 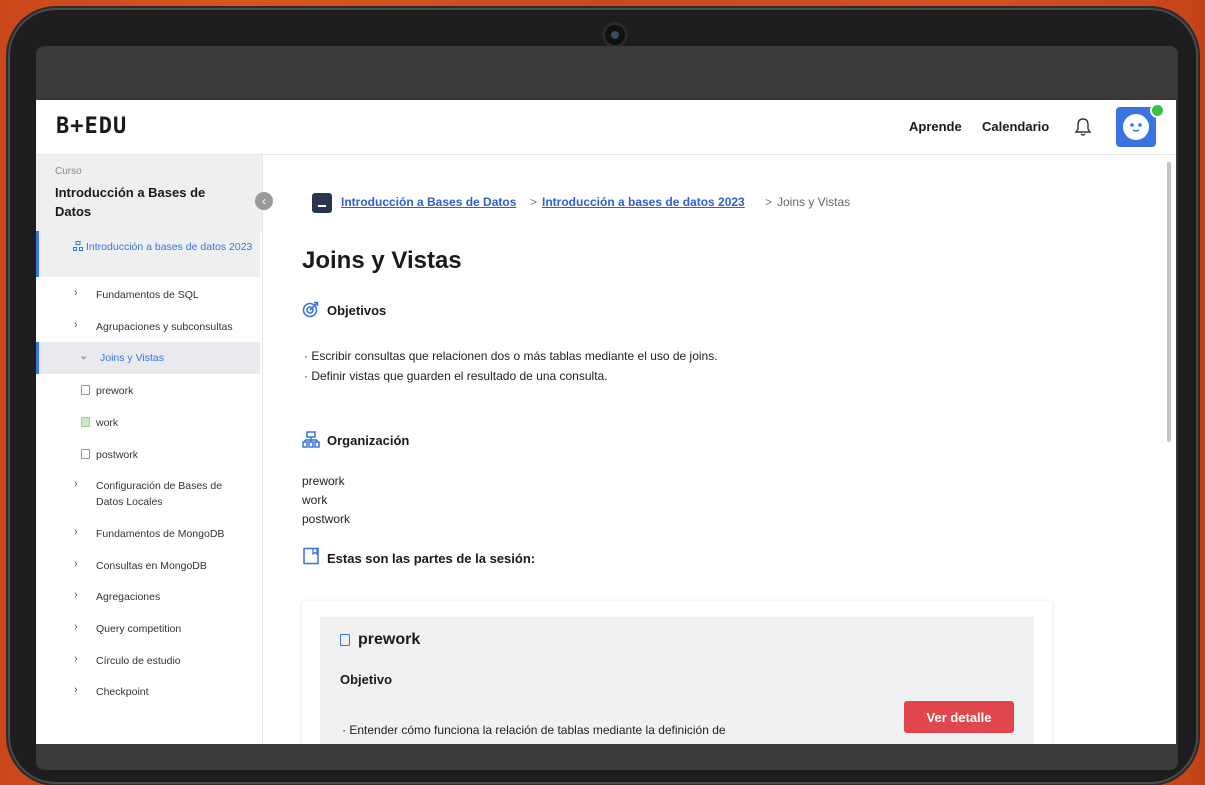 What do you see at coordinates (310, 309) in the screenshot?
I see `target-icon` at bounding box center [310, 309].